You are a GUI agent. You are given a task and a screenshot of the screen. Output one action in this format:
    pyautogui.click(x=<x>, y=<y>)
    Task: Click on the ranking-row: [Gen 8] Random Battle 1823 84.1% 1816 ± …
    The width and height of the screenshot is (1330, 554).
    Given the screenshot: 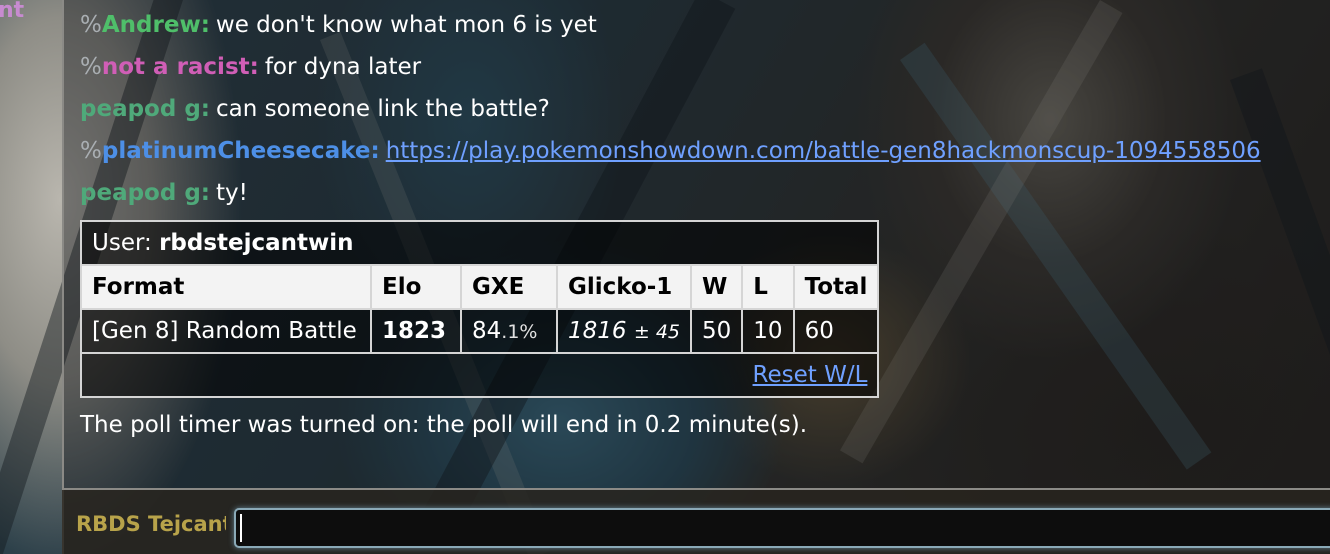 What is the action you would take?
    pyautogui.click(x=480, y=331)
    